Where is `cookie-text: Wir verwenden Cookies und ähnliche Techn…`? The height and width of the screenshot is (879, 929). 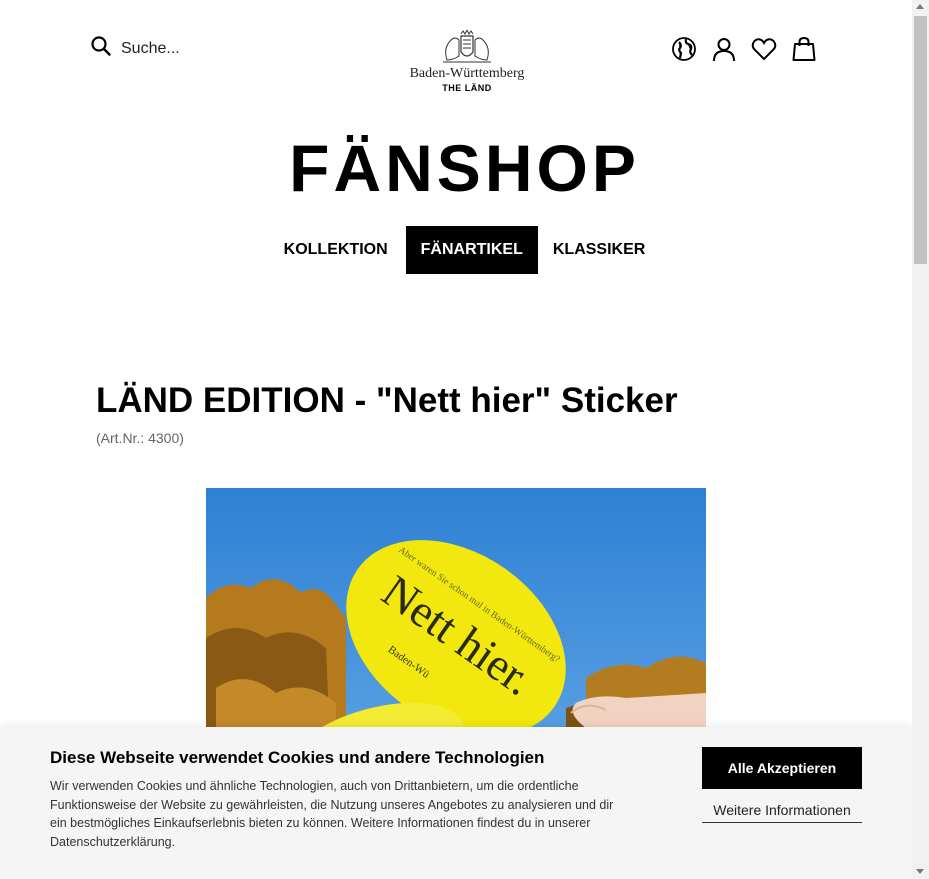 cookie-text: Wir verwenden Cookies und ähnliche Techn… is located at coordinates (332, 814).